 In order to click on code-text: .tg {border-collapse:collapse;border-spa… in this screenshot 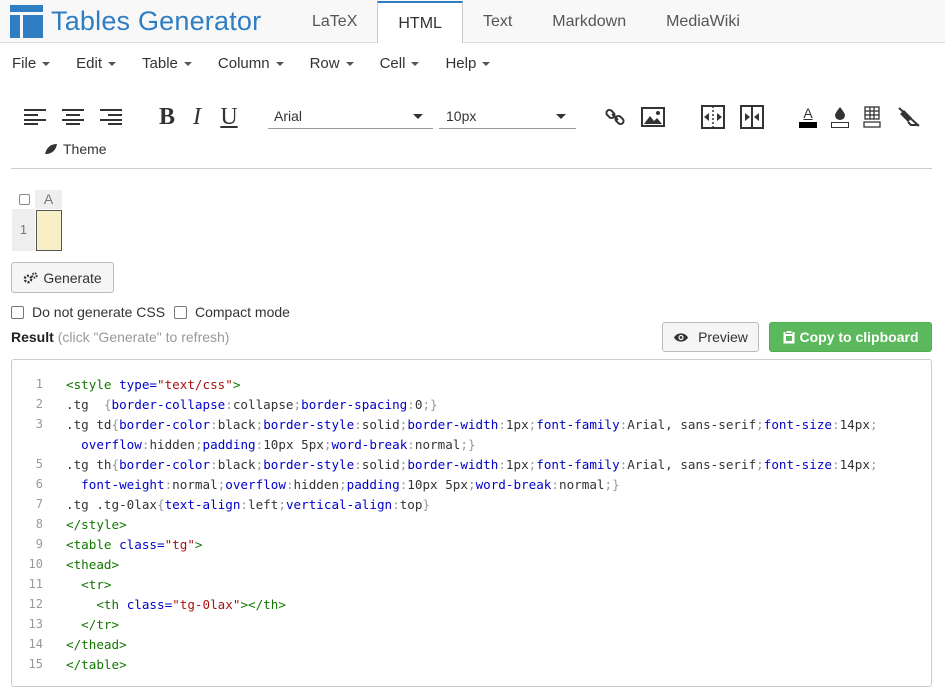, I will do `click(252, 404)`.